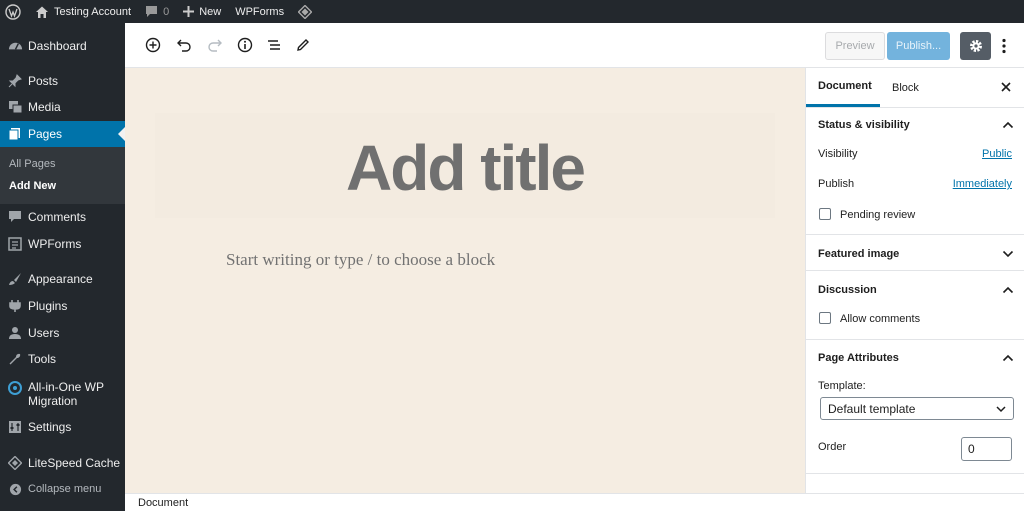  I want to click on comments-count: 0, so click(166, 11).